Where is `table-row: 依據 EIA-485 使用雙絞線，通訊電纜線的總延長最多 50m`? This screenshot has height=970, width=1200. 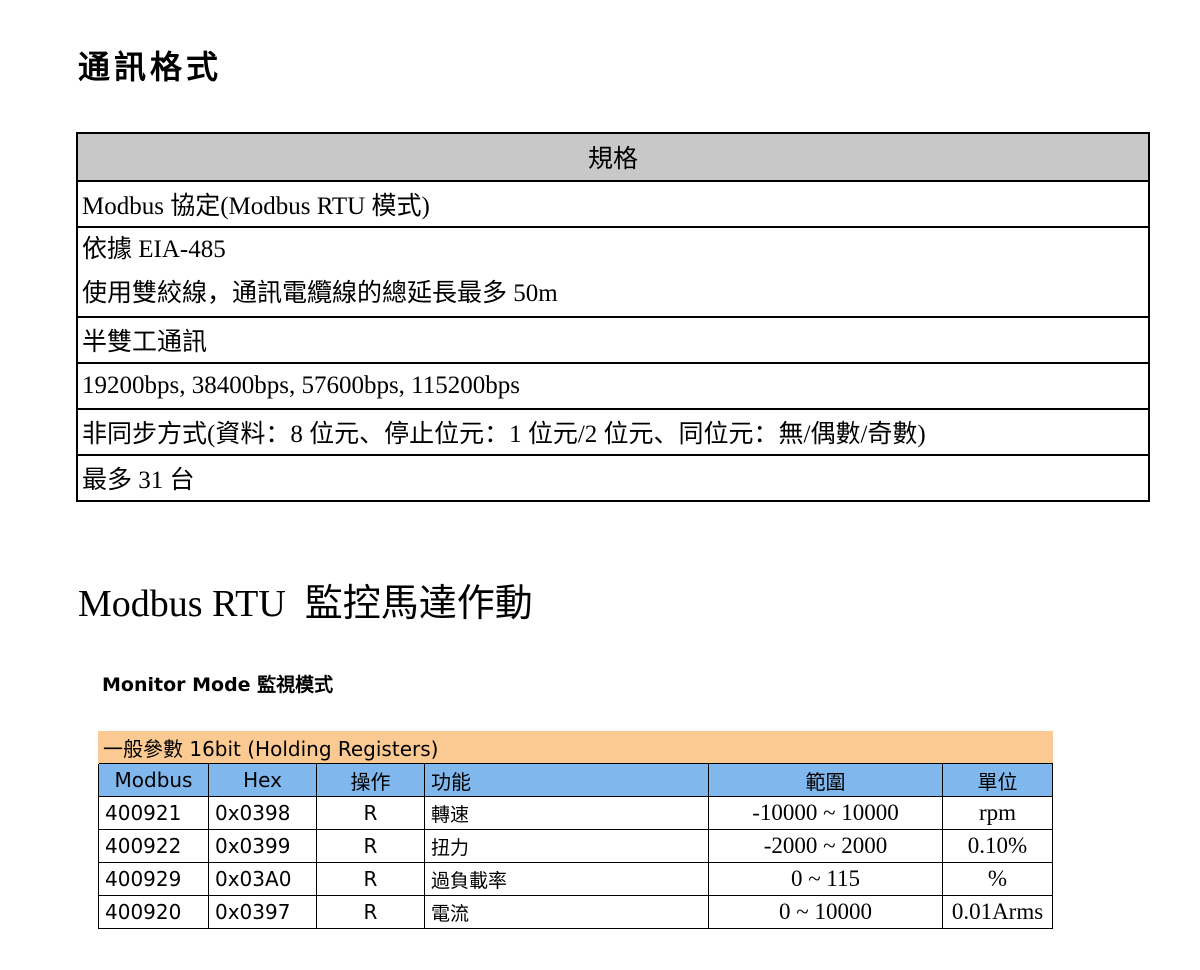 table-row: 依據 EIA-485 使用雙絞線，通訊電纜線的總延長最多 50m is located at coordinates (613, 272).